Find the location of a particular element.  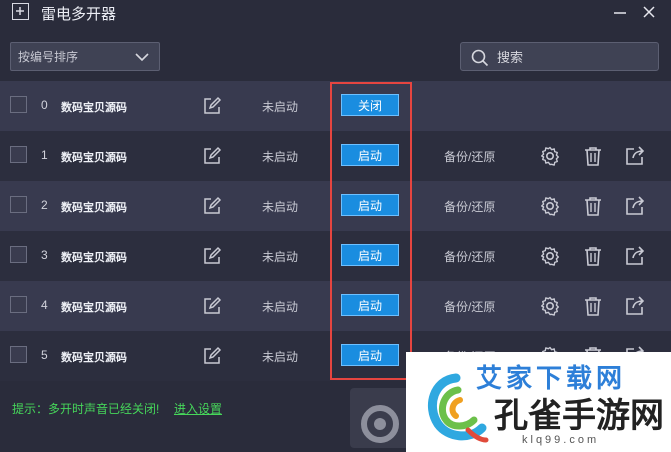

row-index: 5 is located at coordinates (44, 355).